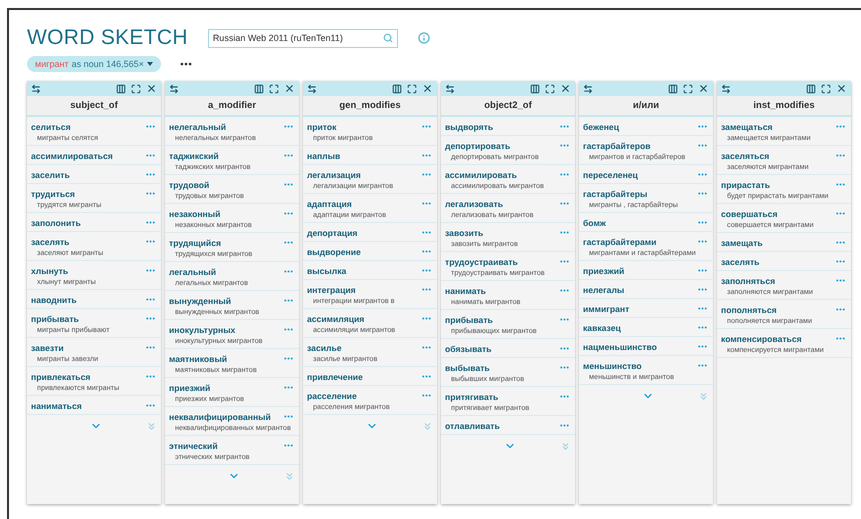  Describe the element at coordinates (335, 377) in the screenshot. I see `collocate-link: привлечение` at that location.